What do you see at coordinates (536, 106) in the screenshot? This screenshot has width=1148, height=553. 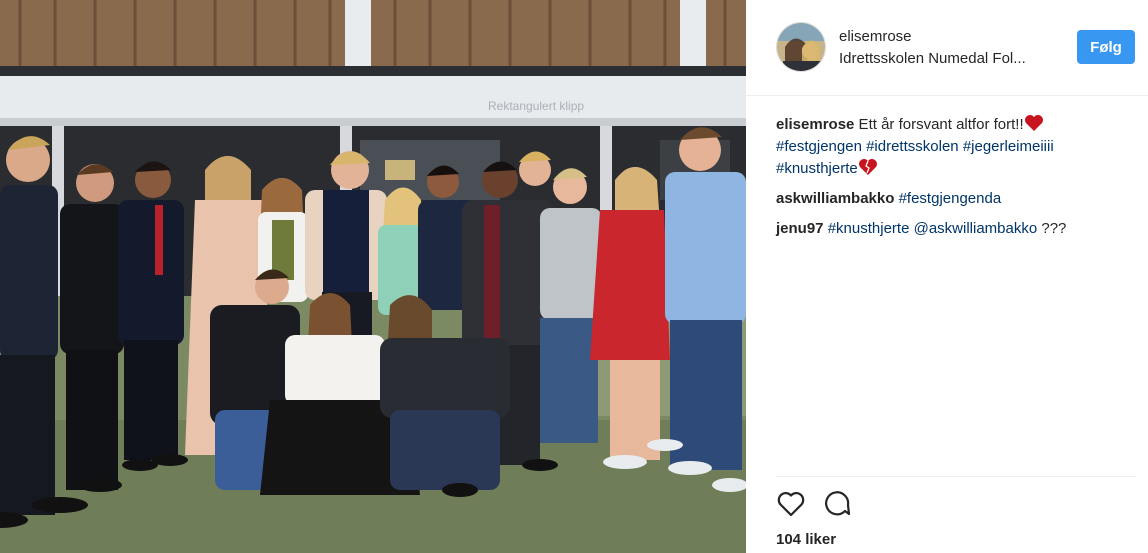 I see `photo-watermark-text: Rektangulert klipp` at bounding box center [536, 106].